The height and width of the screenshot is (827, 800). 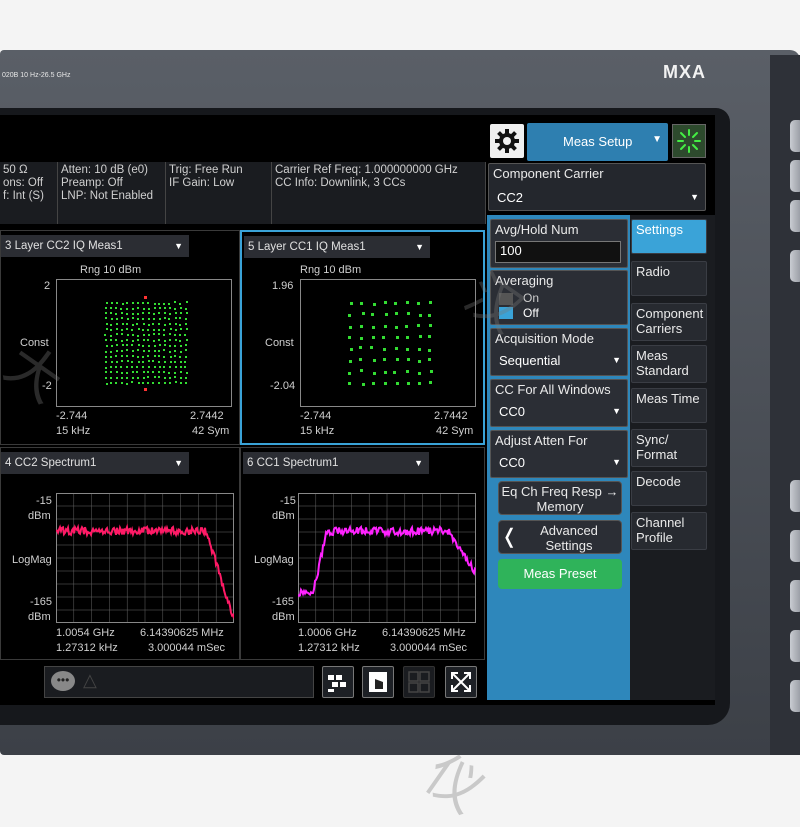 What do you see at coordinates (669, 488) in the screenshot?
I see `menu-item-decode: Decode` at bounding box center [669, 488].